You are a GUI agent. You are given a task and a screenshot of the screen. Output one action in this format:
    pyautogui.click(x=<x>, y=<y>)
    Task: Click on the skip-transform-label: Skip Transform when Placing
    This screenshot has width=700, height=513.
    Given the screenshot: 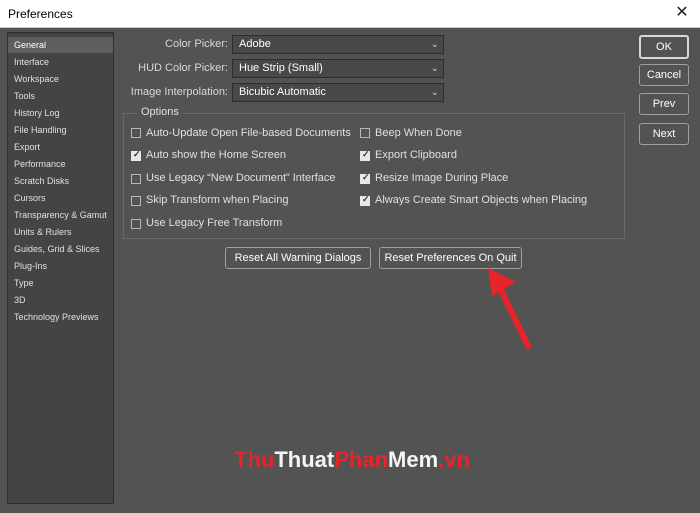 What is the action you would take?
    pyautogui.click(x=217, y=200)
    